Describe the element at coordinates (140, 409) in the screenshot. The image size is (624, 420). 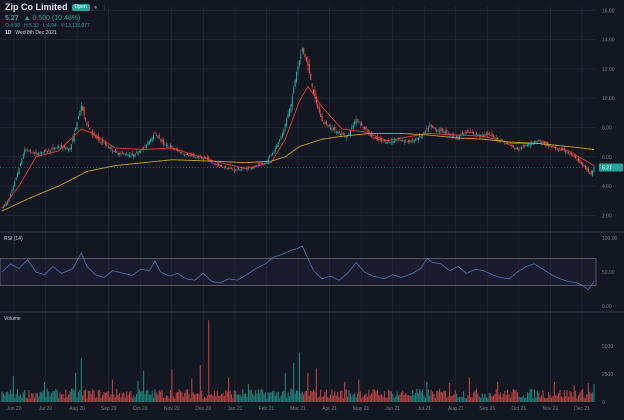
I see `time-axis-tick-label: Oct 20` at that location.